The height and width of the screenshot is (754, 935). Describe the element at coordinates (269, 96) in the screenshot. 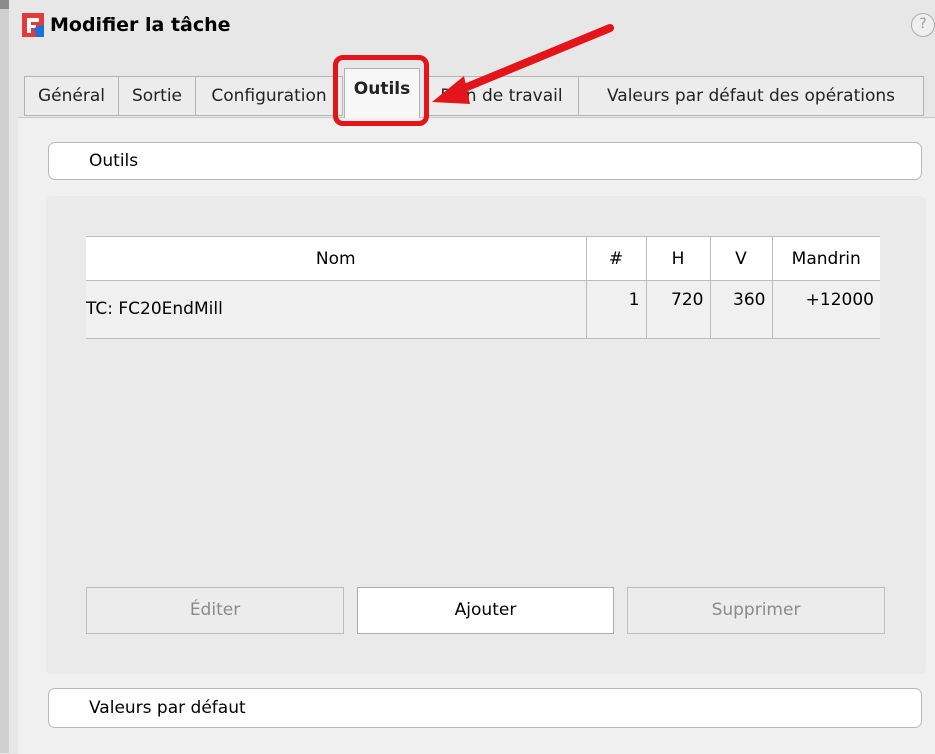

I see `tab-configuration: Configuration` at that location.